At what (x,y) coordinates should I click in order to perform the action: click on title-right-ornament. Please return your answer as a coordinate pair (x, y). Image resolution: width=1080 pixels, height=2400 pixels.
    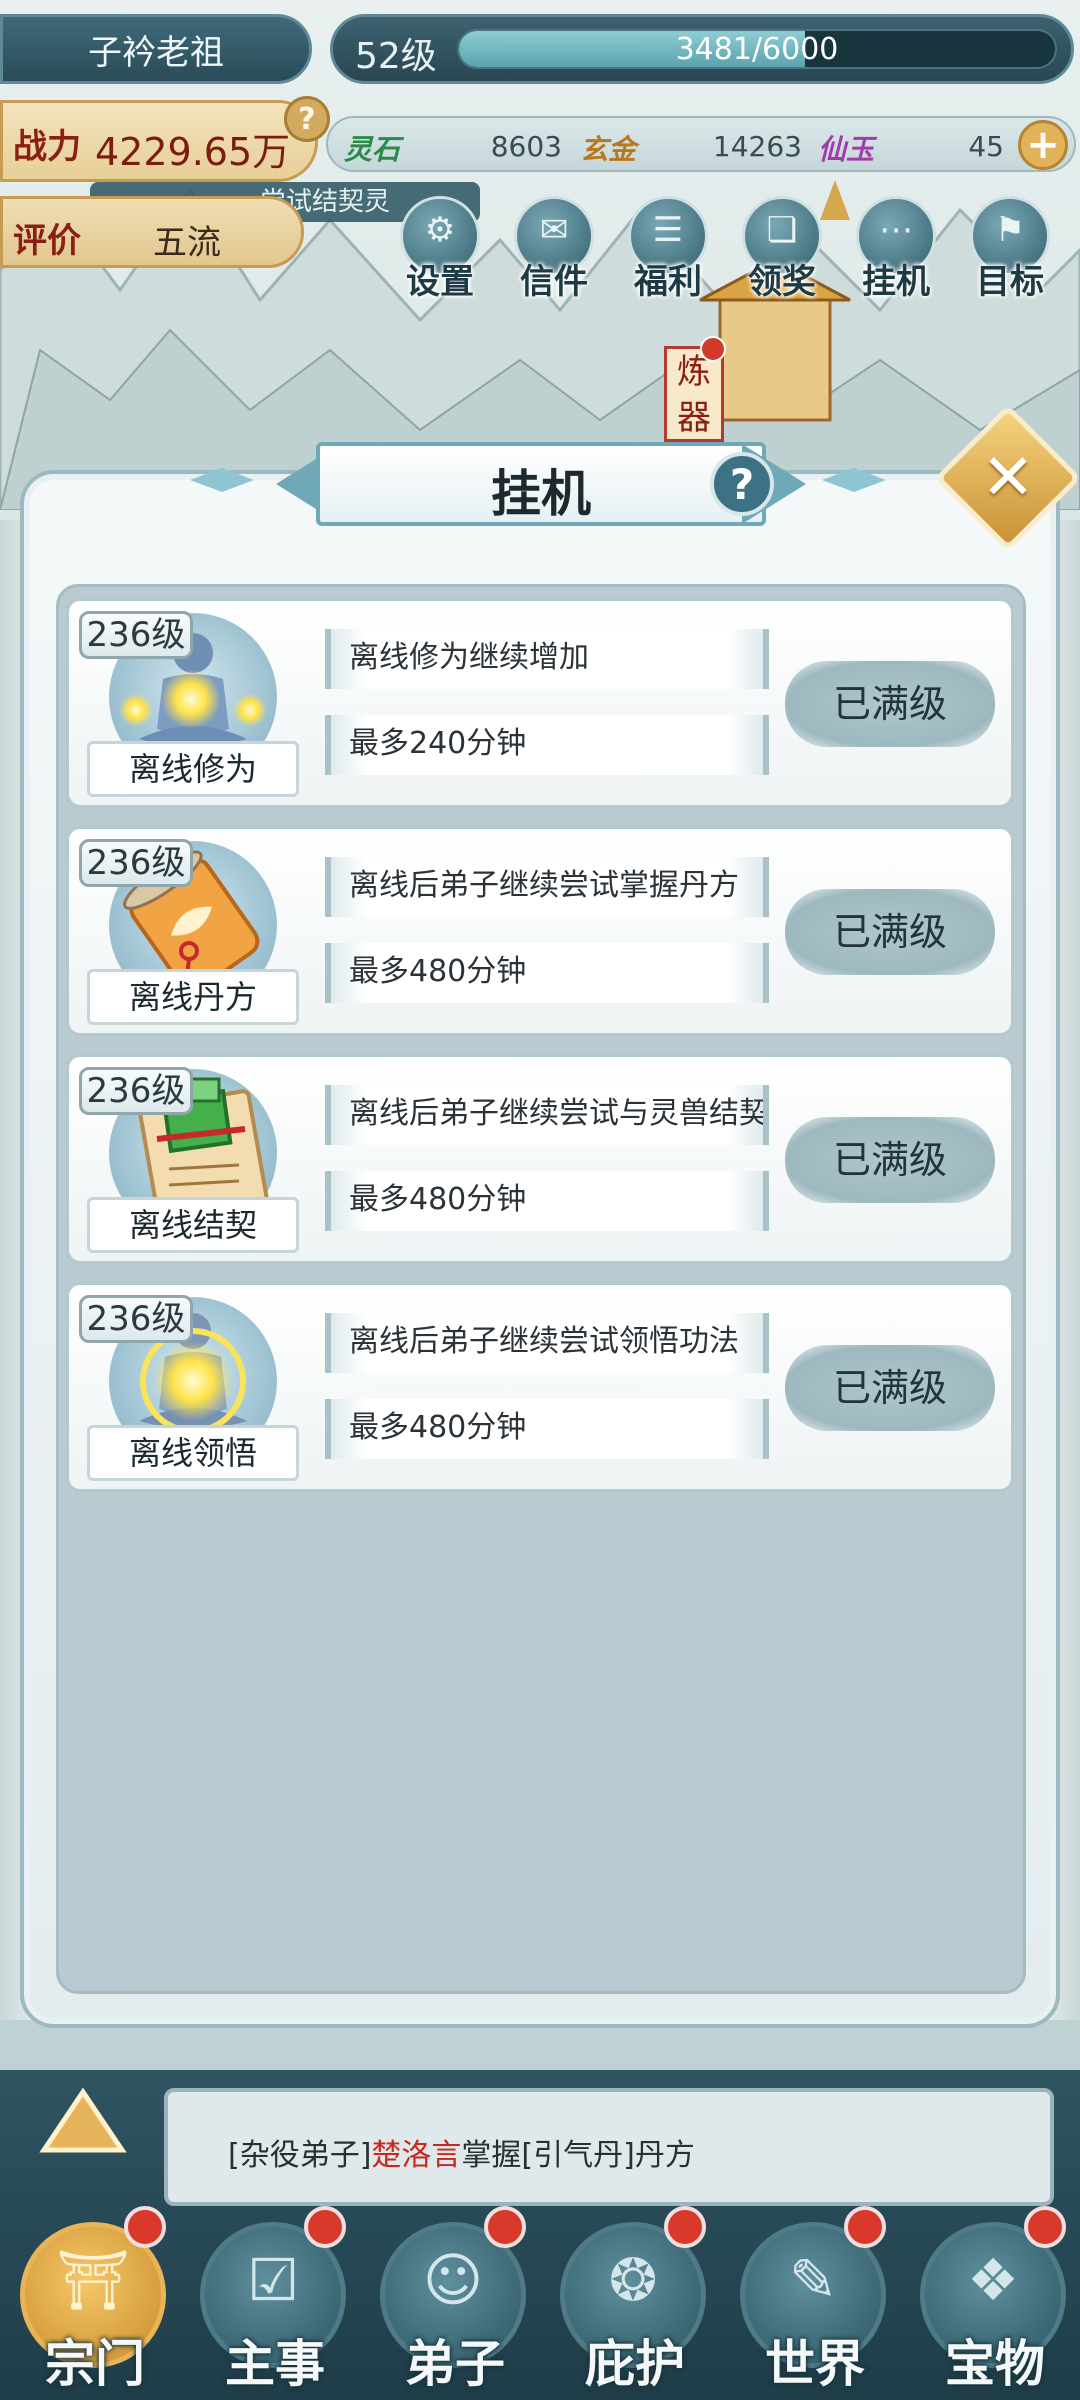
    Looking at the image, I should click on (867, 480).